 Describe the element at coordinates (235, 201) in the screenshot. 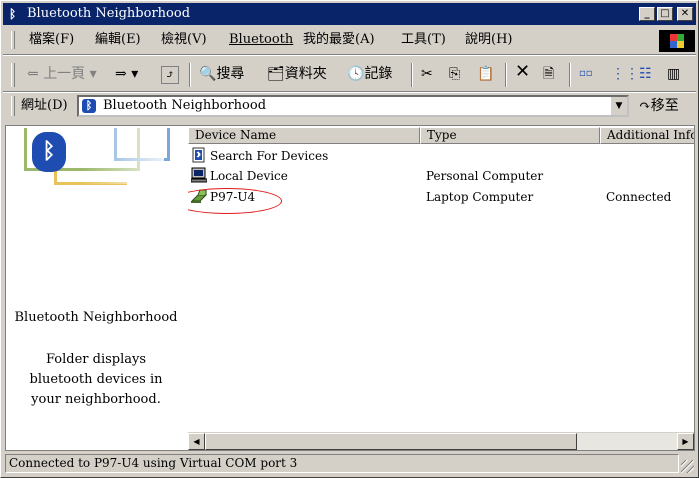

I see `highlight-ellipse` at that location.